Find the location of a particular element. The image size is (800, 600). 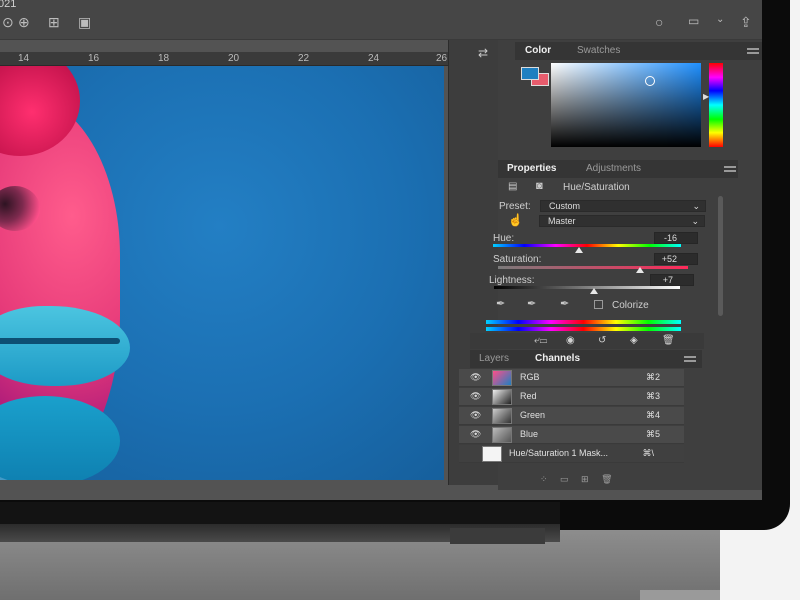

properties-scrollbar is located at coordinates (720, 256).